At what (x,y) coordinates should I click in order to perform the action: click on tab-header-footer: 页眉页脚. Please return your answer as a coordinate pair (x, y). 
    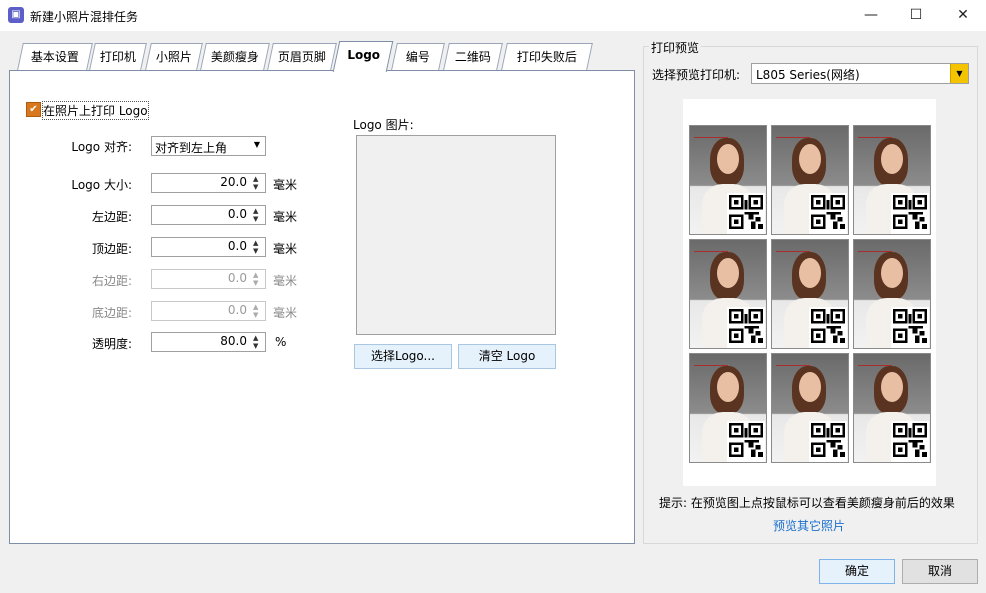
    Looking at the image, I should click on (302, 56).